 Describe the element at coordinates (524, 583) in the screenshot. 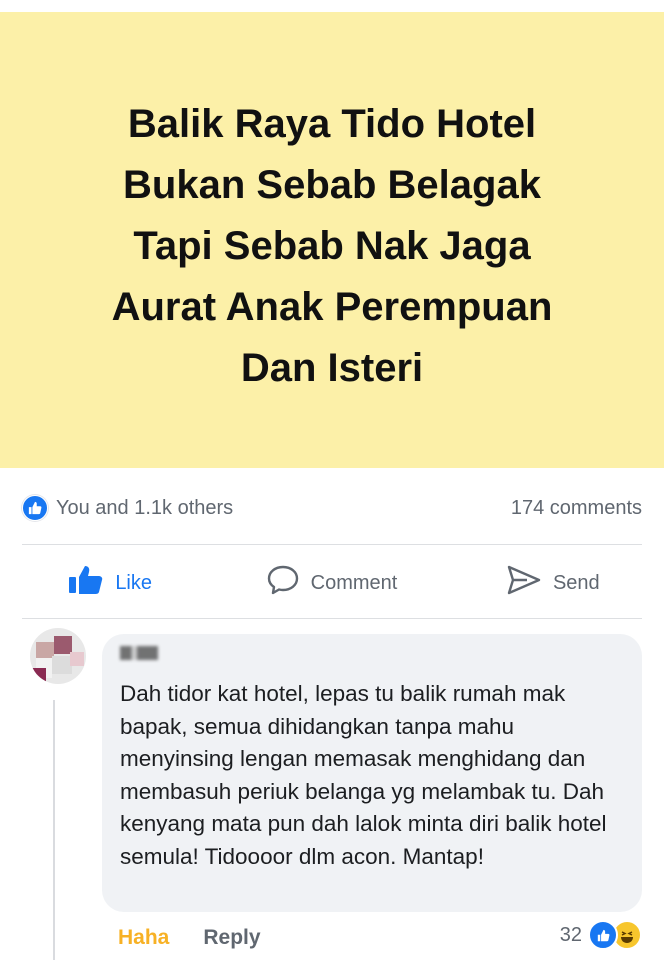

I see `send-icon` at that location.